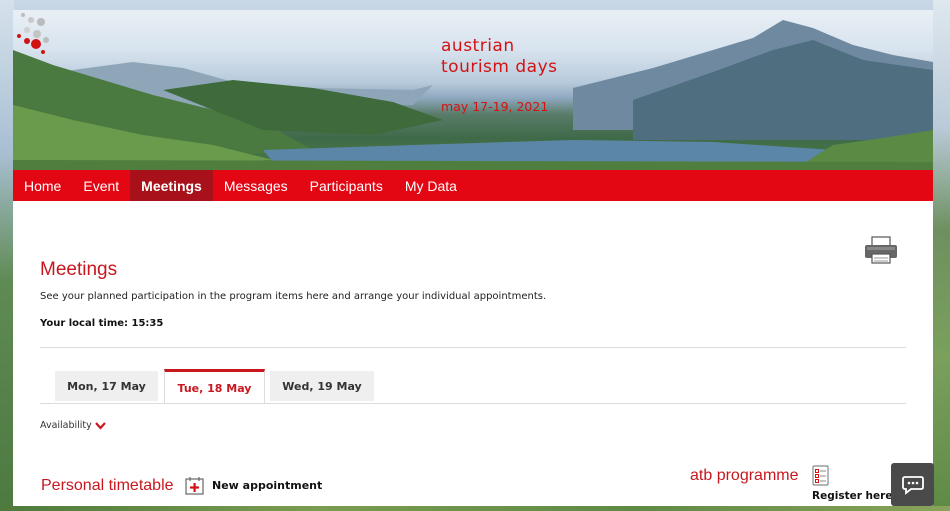 Image resolution: width=950 pixels, height=511 pixels. I want to click on personal-timetable-title: Personal timetable, so click(107, 485).